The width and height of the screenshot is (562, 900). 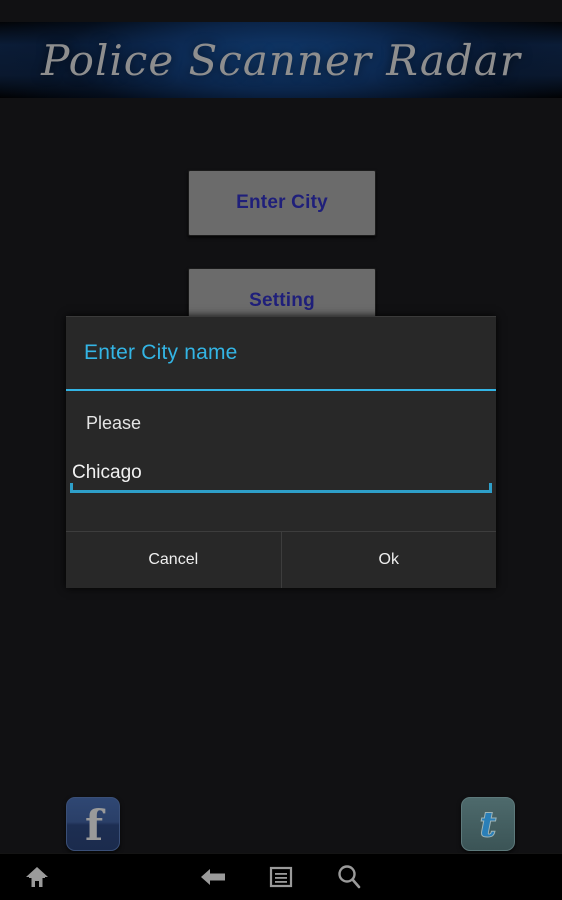 I want to click on dialog-message: Please, so click(x=114, y=423).